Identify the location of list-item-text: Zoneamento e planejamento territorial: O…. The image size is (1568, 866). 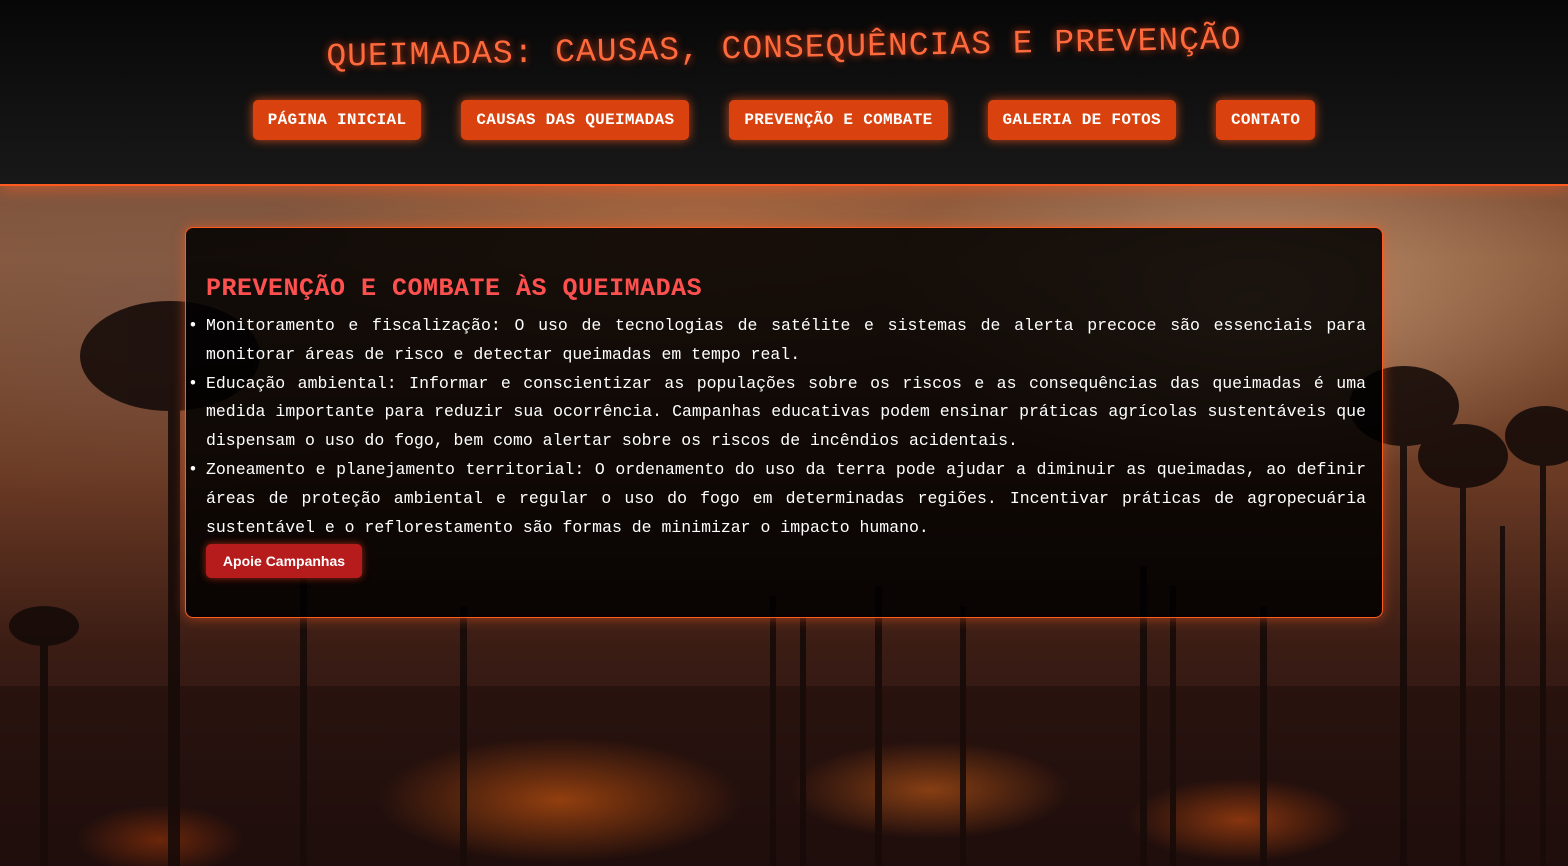
(786, 498).